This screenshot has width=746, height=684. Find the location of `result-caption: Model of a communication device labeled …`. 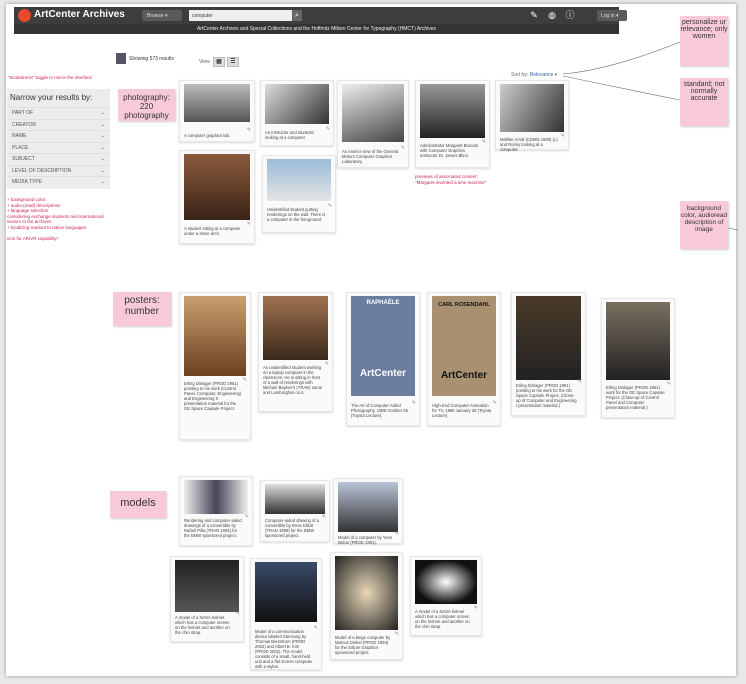

result-caption: Model of a communication device labeled … is located at coordinates (284, 649).